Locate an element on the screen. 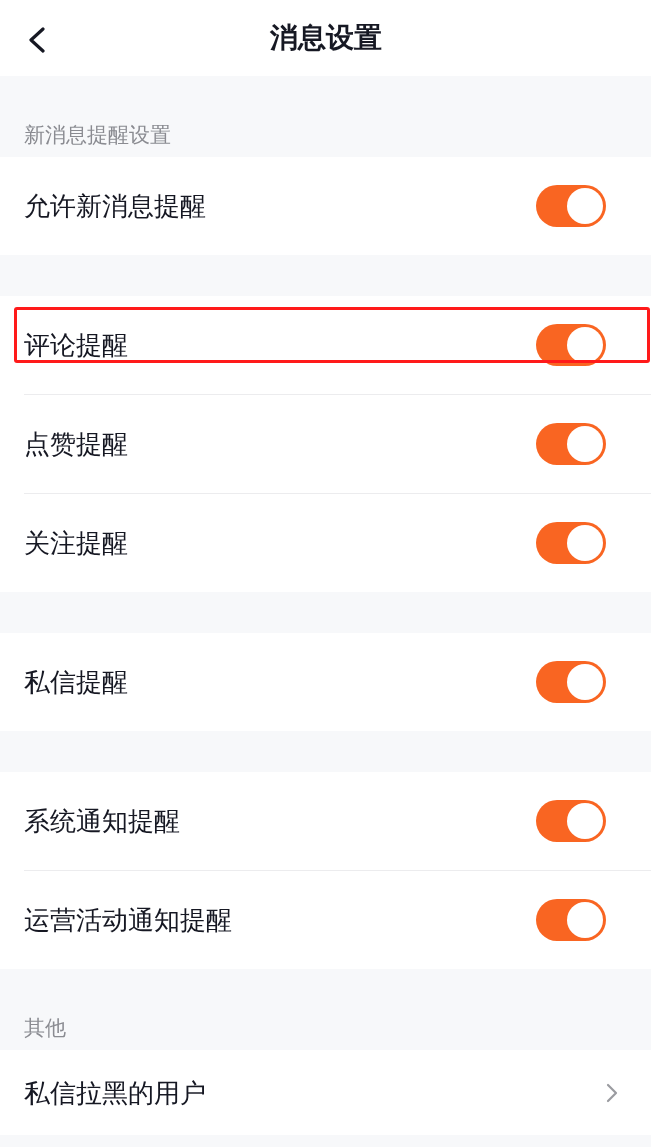 This screenshot has height=1147, width=651. page-title: 消息设置 is located at coordinates (325, 38).